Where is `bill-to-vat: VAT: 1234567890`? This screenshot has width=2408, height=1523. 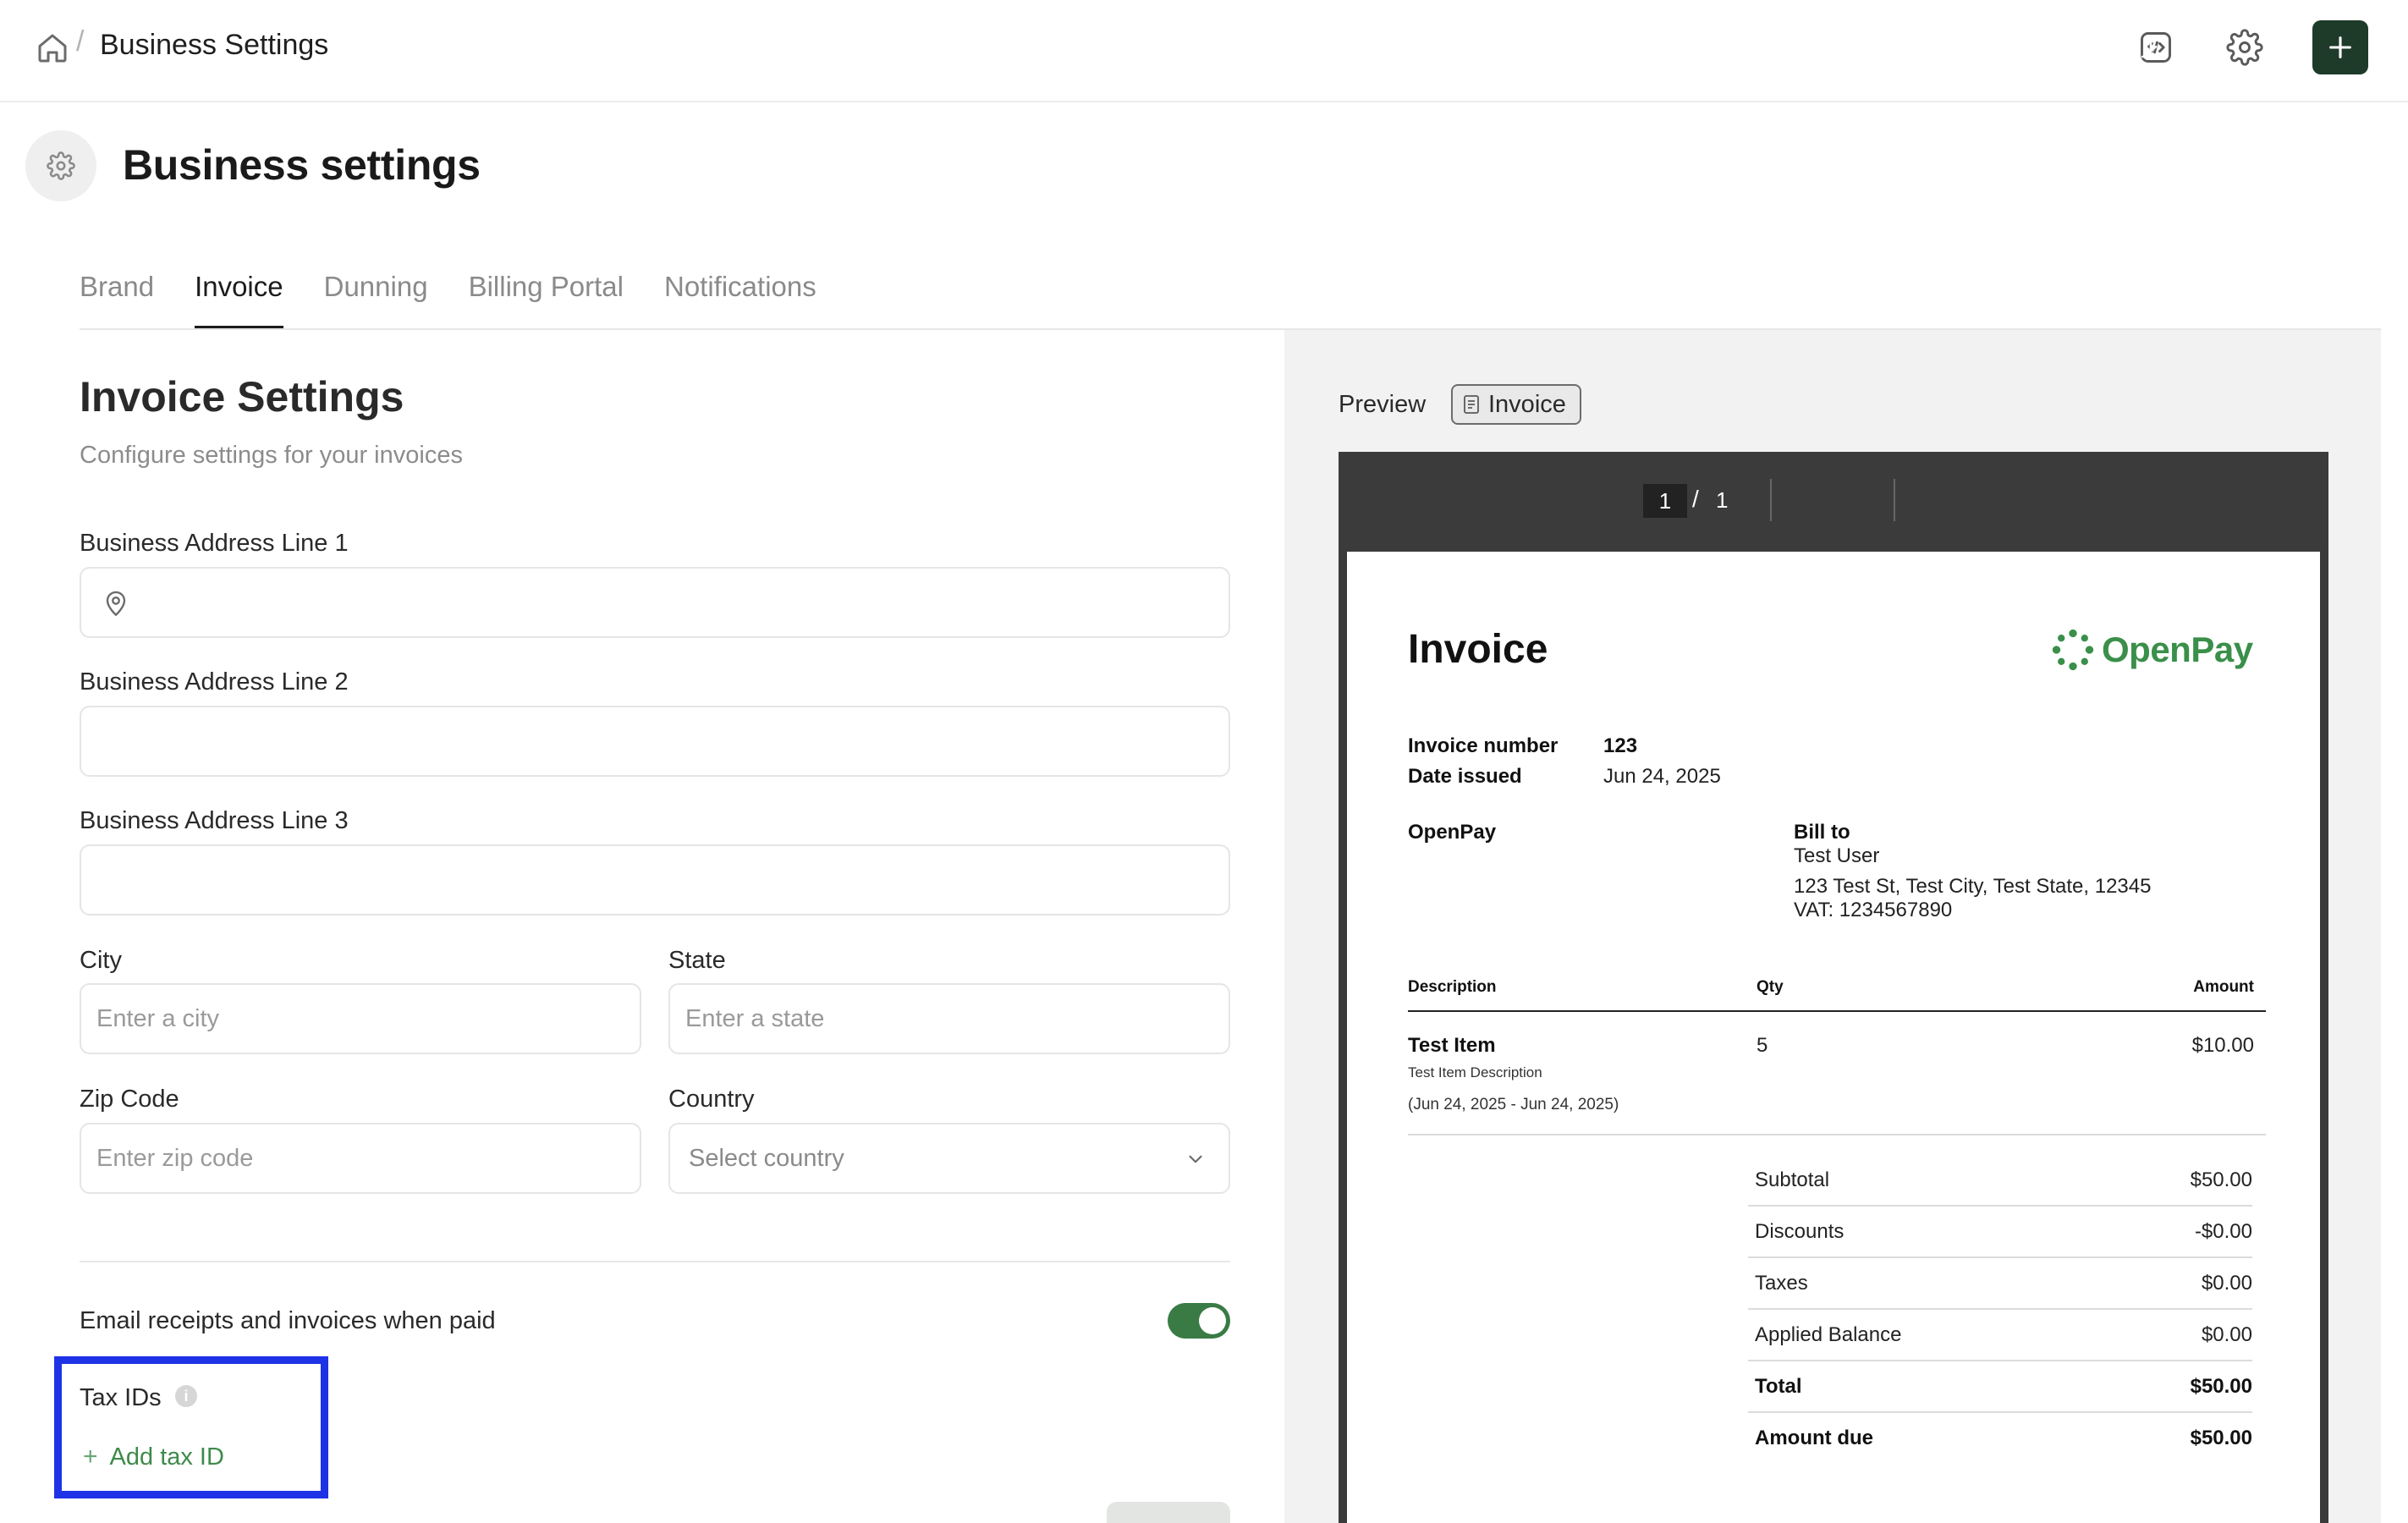
bill-to-vat: VAT: 1234567890 is located at coordinates (1873, 910).